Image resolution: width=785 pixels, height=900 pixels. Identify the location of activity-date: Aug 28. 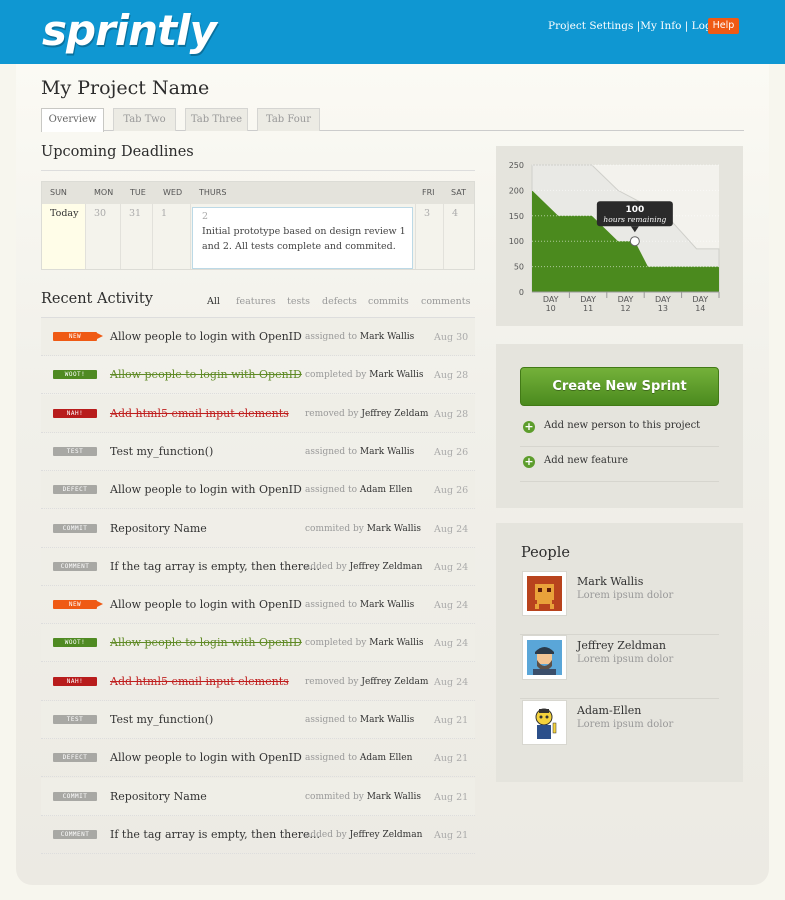
(451, 376).